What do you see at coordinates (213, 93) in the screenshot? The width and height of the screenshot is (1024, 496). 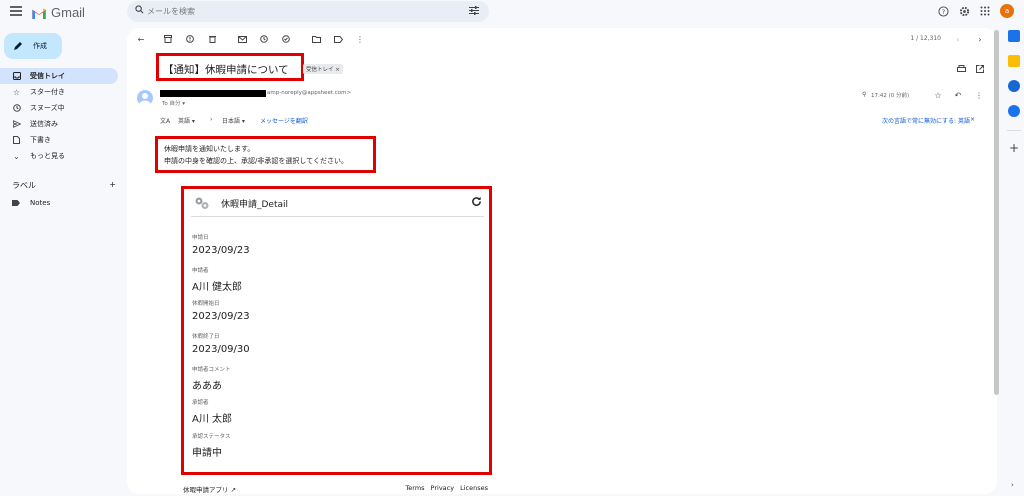 I see `sender-name-redacted` at bounding box center [213, 93].